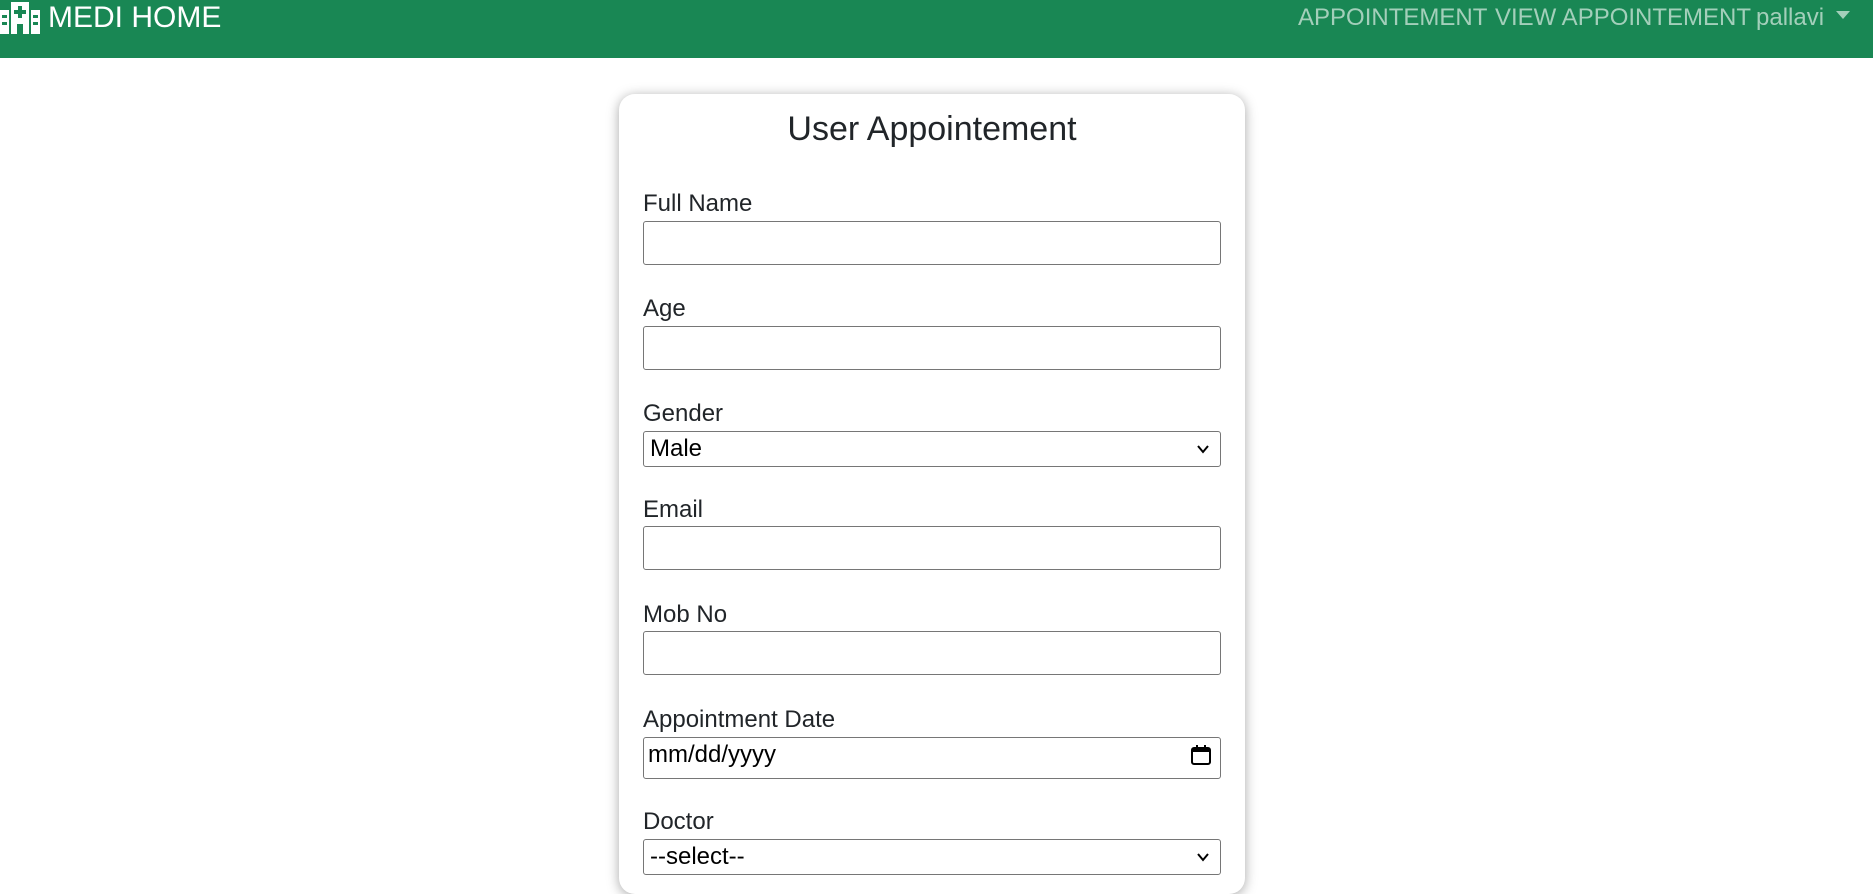 The width and height of the screenshot is (1873, 894). I want to click on mob-no-label: Mob No, so click(685, 614).